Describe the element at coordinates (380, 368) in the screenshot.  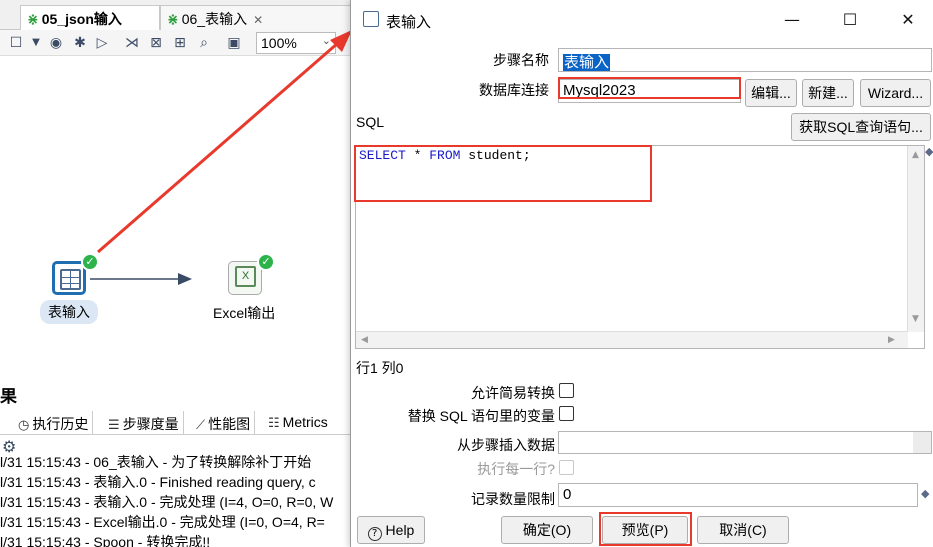
I see `cursor-position: 行1 列0` at that location.